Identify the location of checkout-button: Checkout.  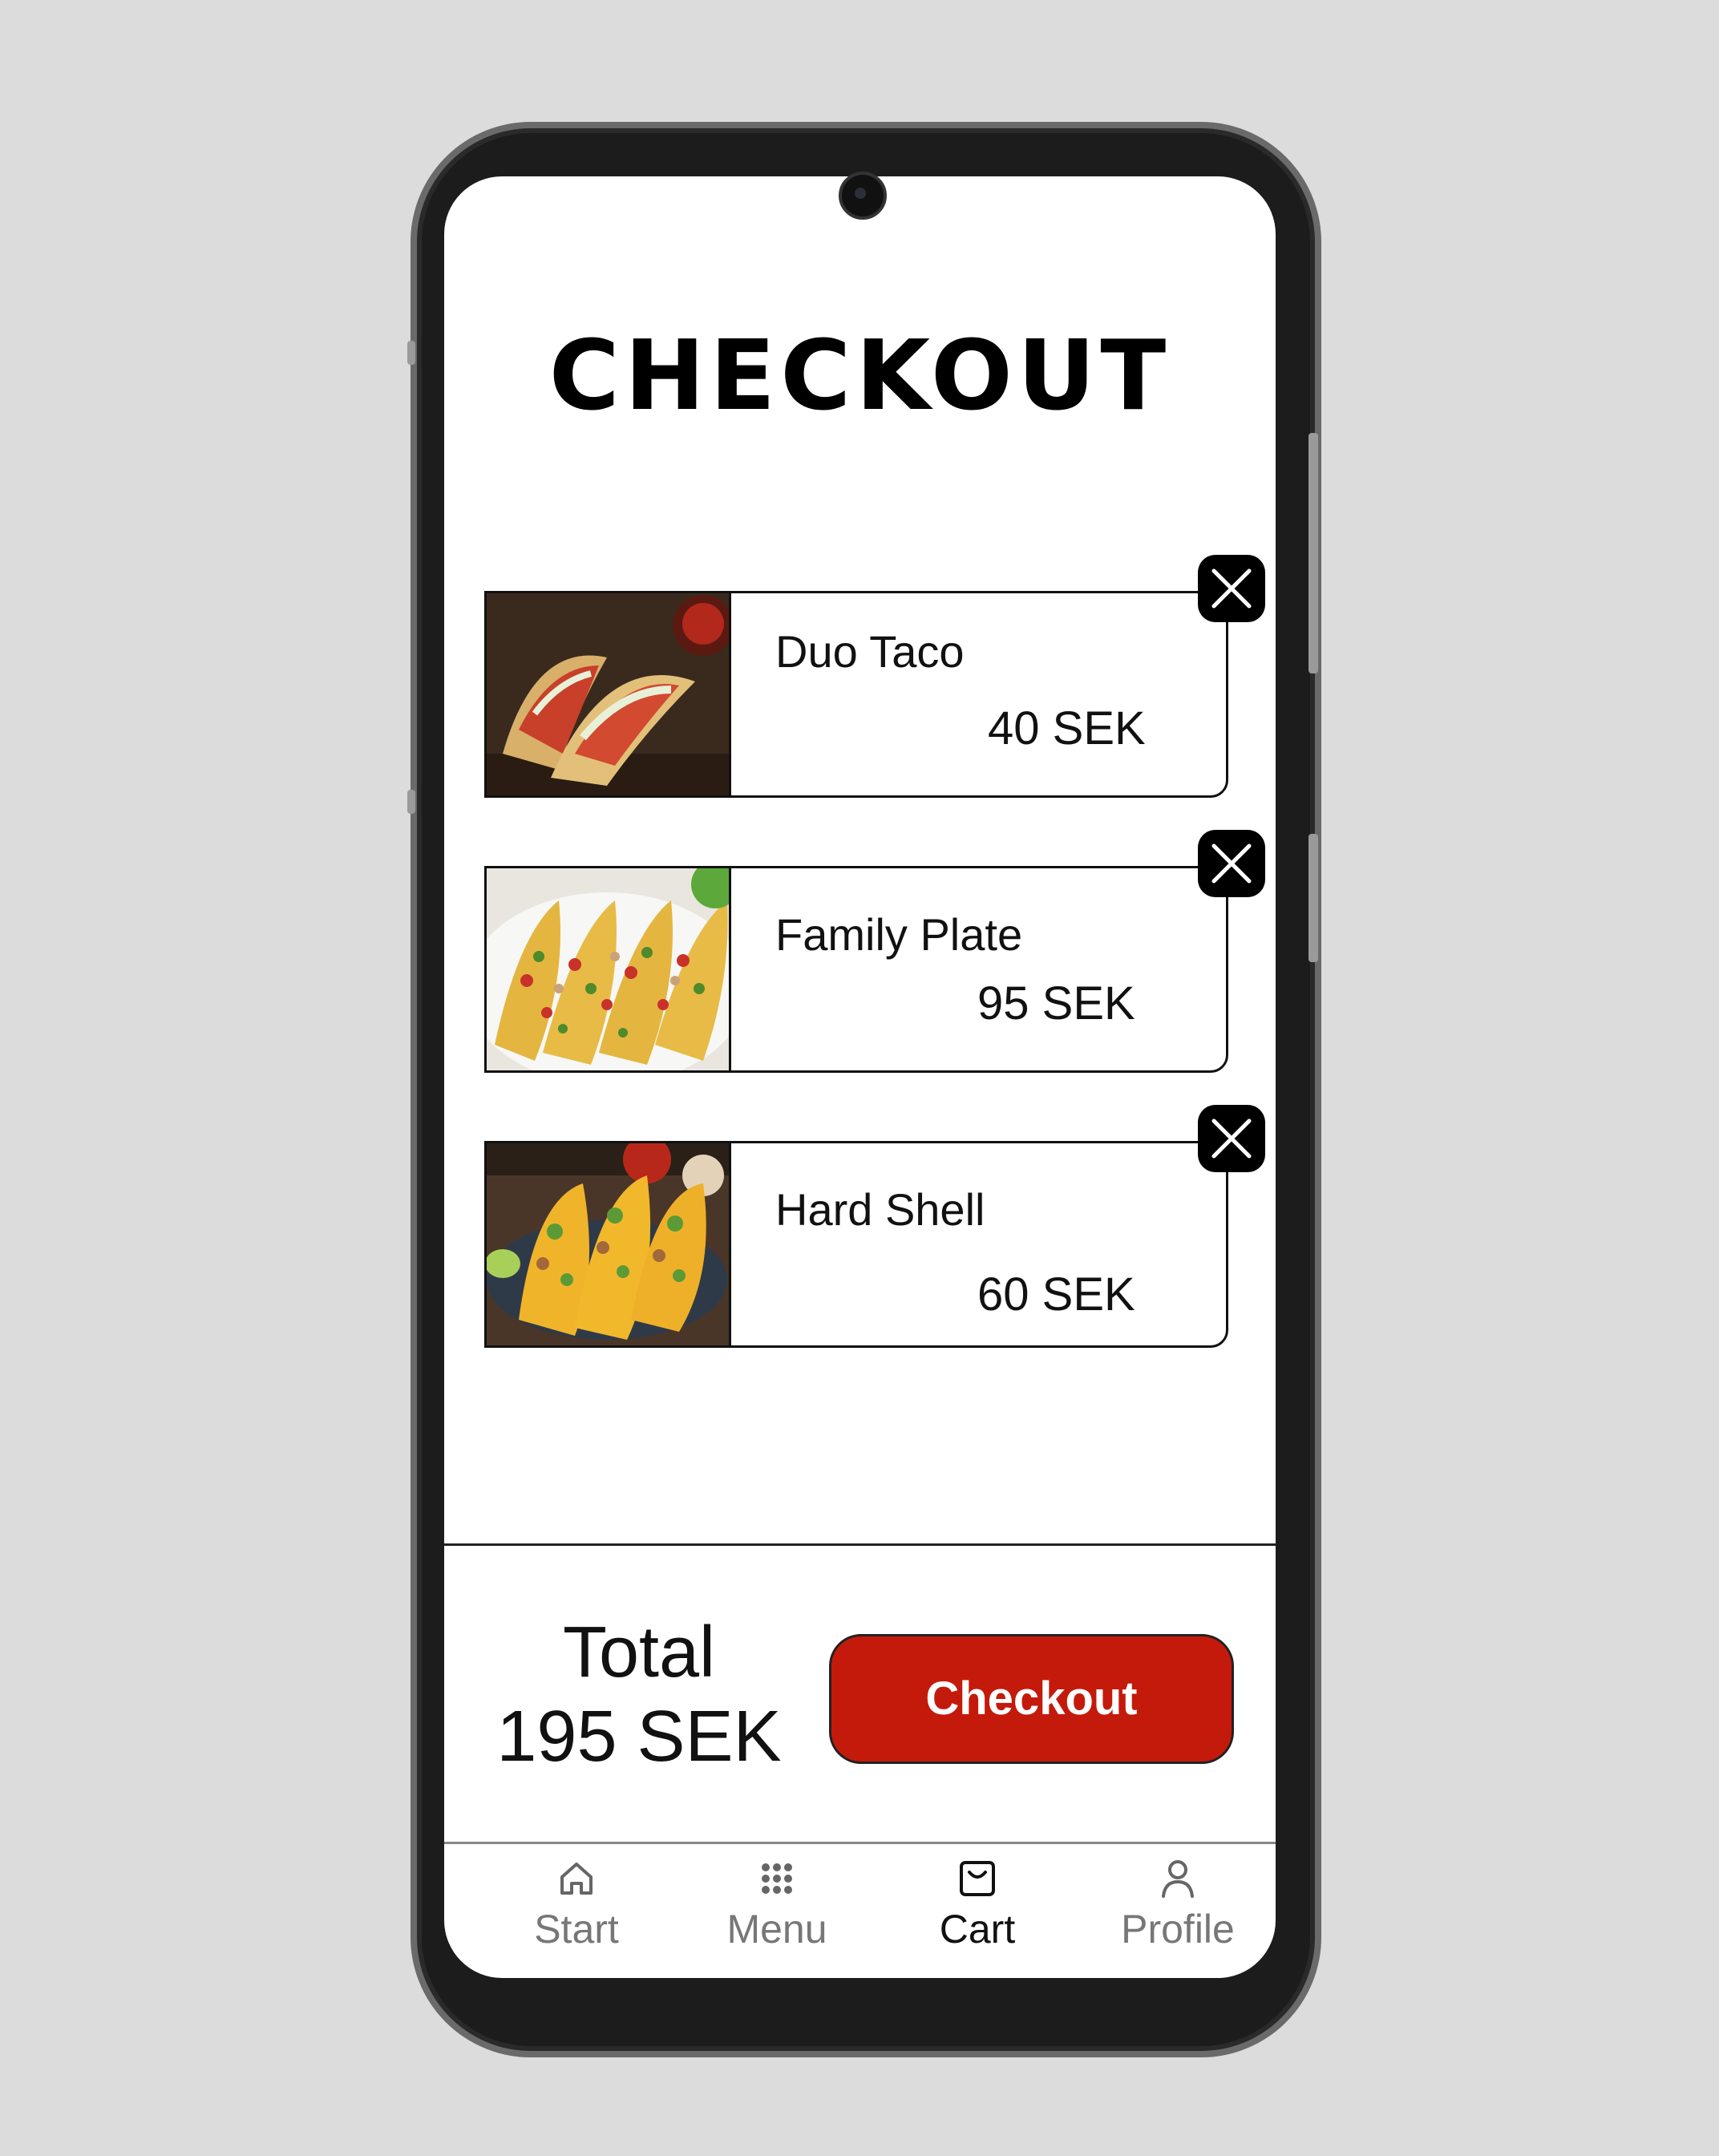
(1032, 1699).